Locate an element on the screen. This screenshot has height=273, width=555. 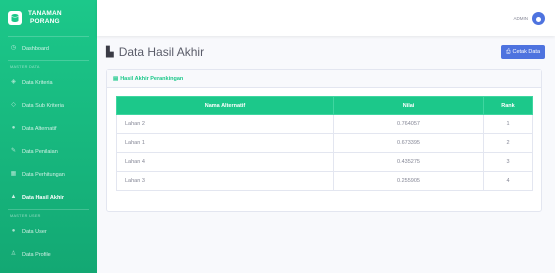
card-title: Hasil Akhir Perankingan is located at coordinates (152, 78).